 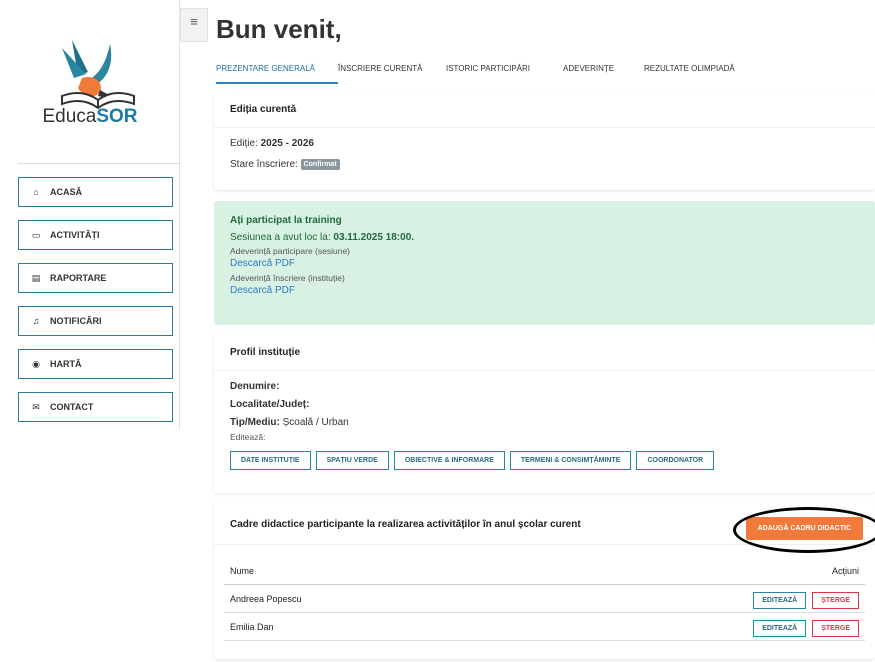 I want to click on sidebar-toggle-button: ≡, so click(x=194, y=25).